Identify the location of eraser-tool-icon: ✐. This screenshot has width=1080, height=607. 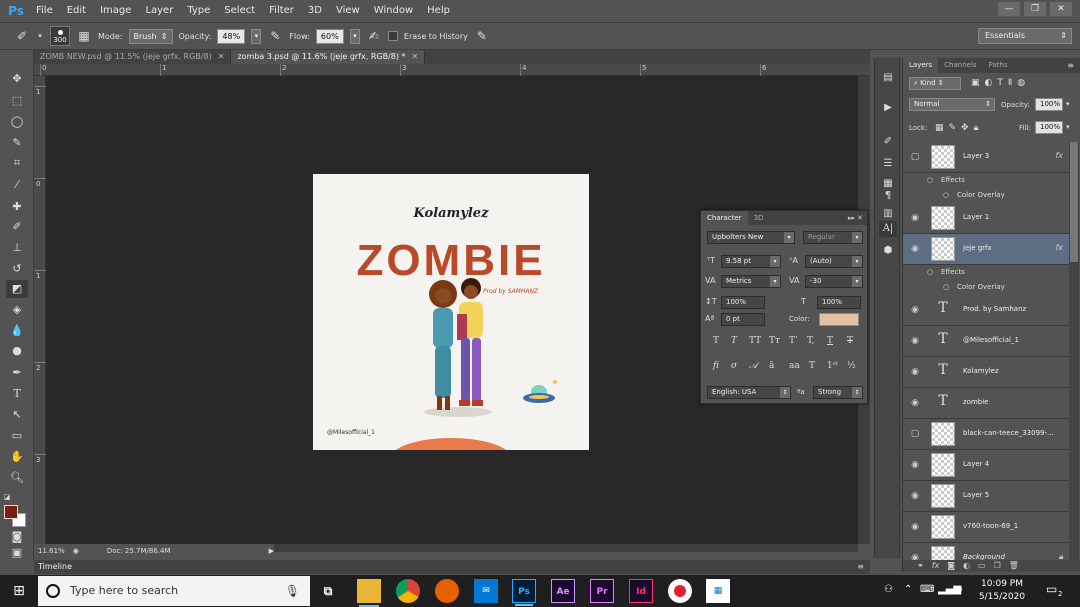
(22, 36).